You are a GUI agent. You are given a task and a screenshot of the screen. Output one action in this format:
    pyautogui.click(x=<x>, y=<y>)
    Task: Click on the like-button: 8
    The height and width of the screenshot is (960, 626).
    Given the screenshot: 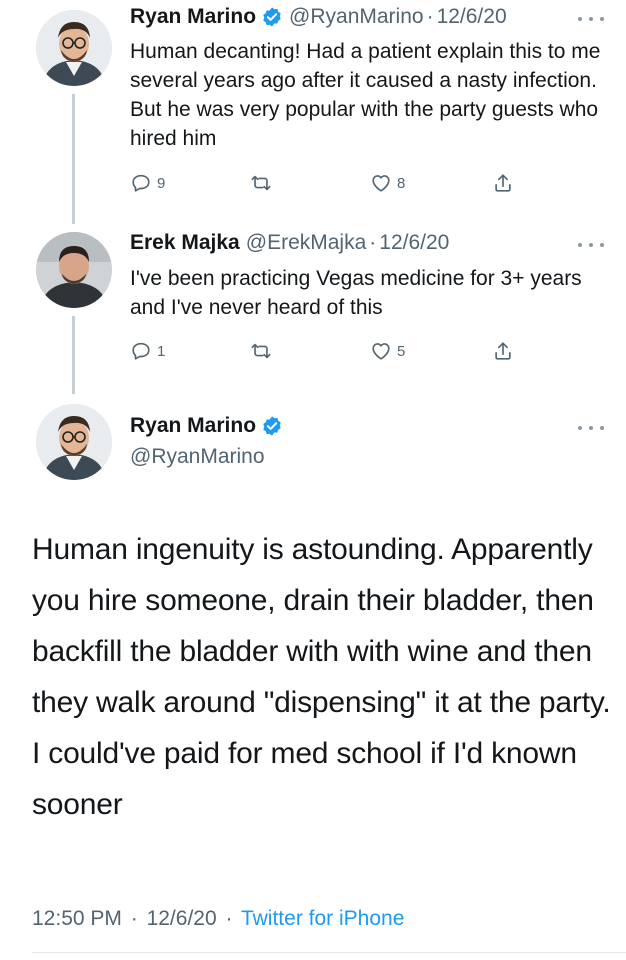 What is the action you would take?
    pyautogui.click(x=387, y=183)
    